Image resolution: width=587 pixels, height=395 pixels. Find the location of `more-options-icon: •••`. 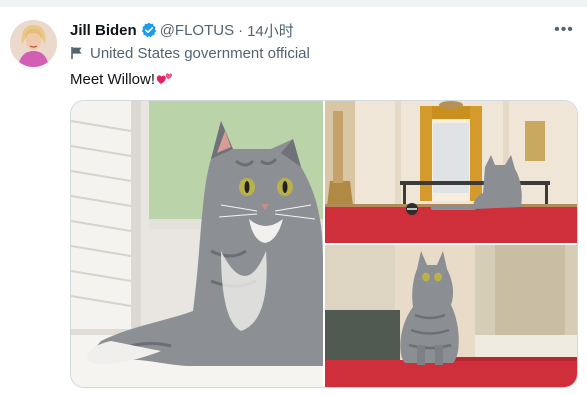

more-options-icon: ••• is located at coordinates (564, 30).